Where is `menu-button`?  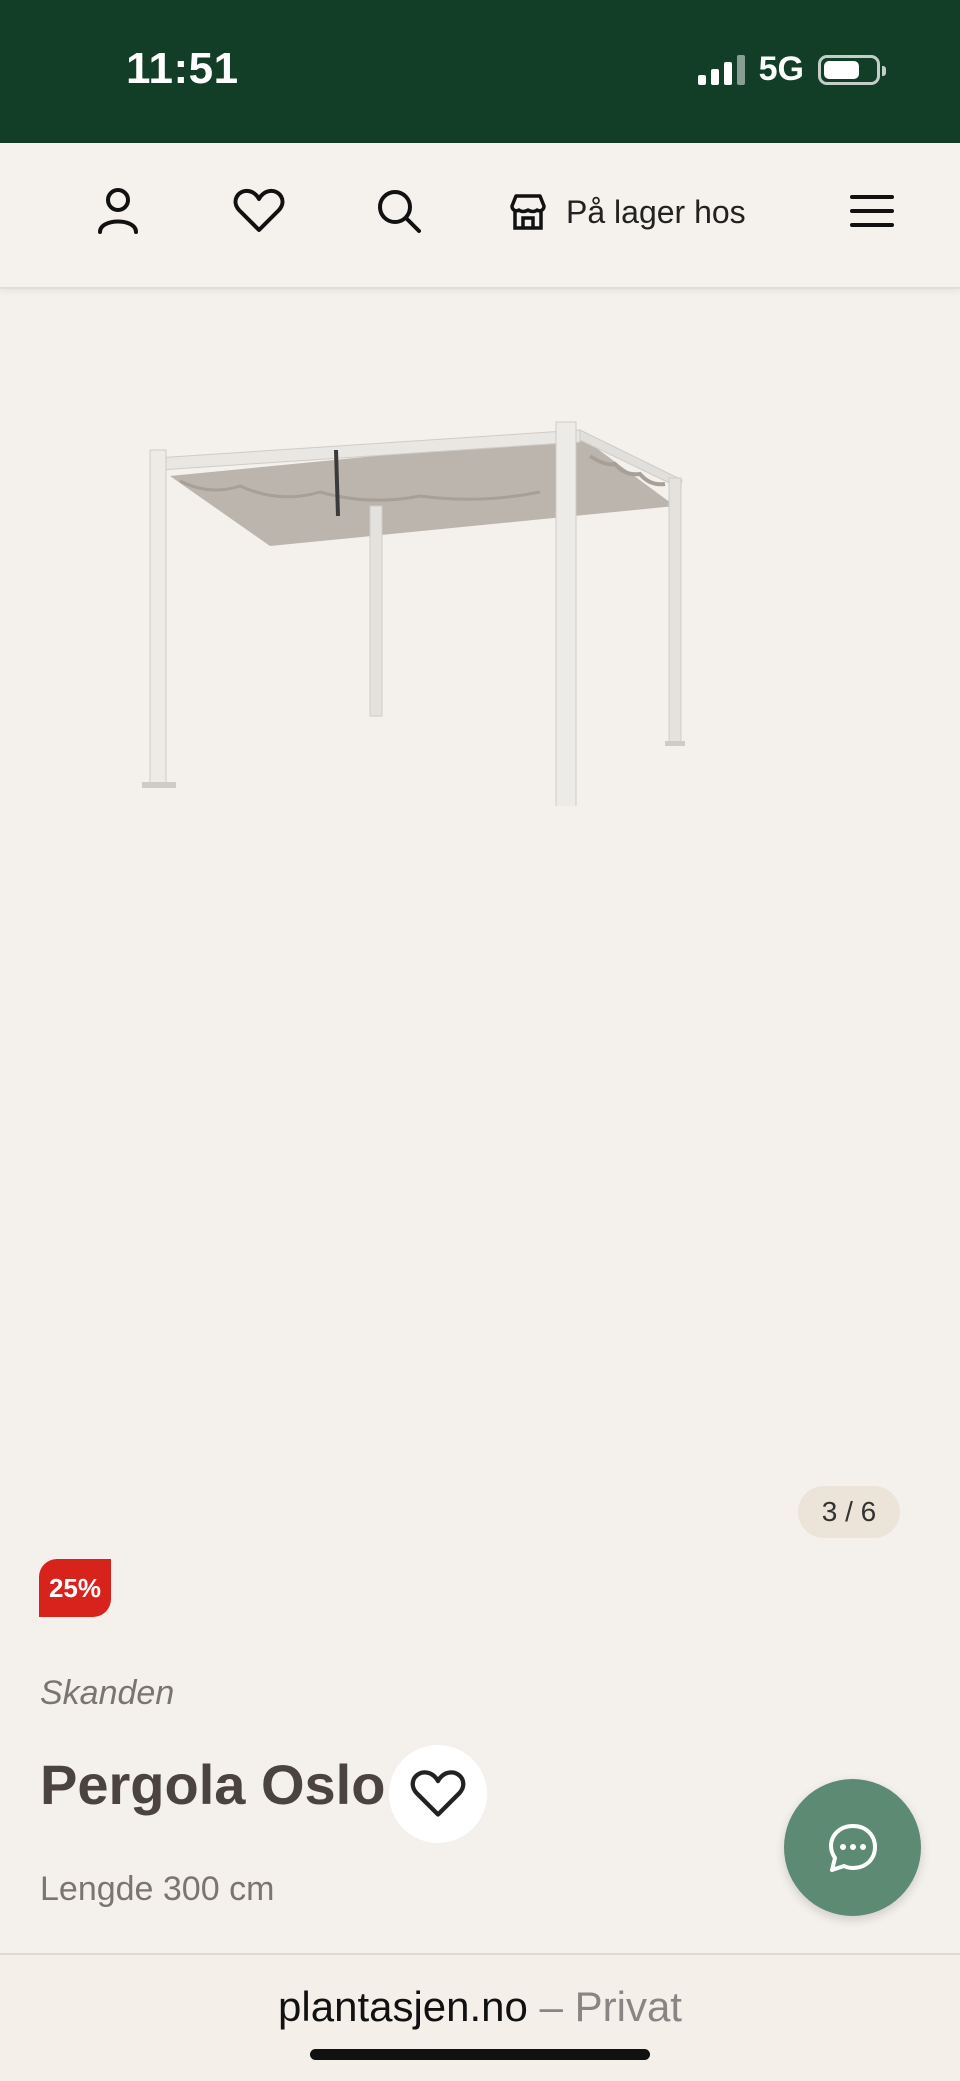
menu-button is located at coordinates (872, 211).